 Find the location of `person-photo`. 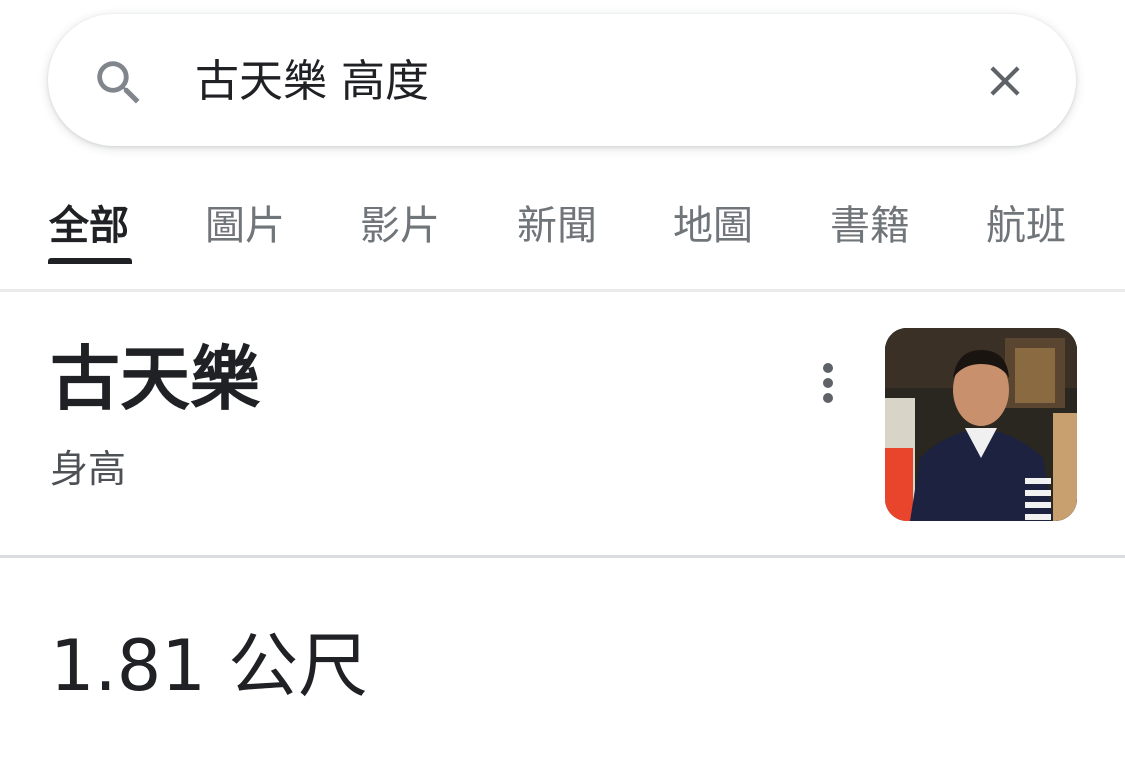

person-photo is located at coordinates (981, 424).